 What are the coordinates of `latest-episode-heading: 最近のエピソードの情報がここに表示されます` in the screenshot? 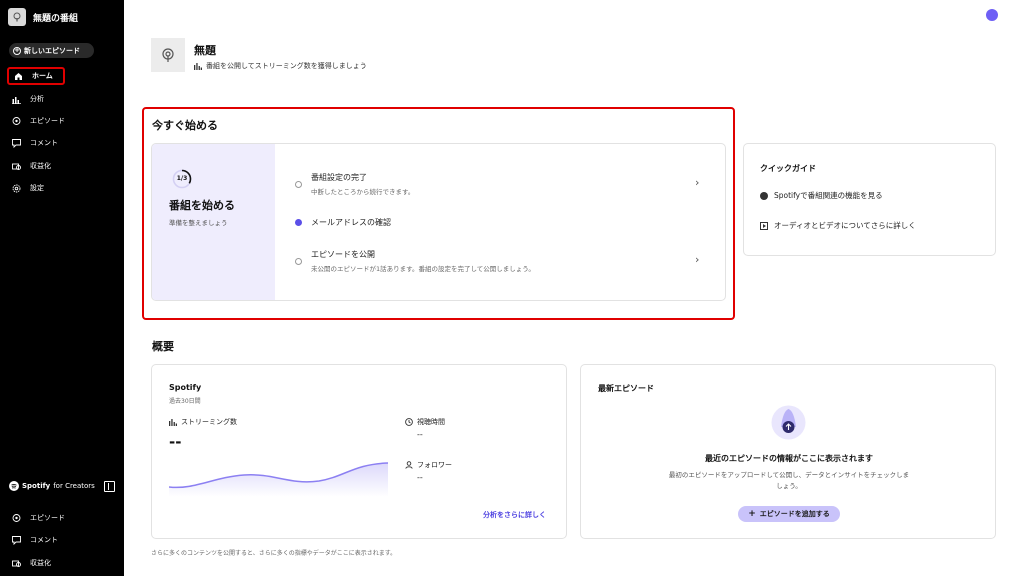 It's located at (789, 458).